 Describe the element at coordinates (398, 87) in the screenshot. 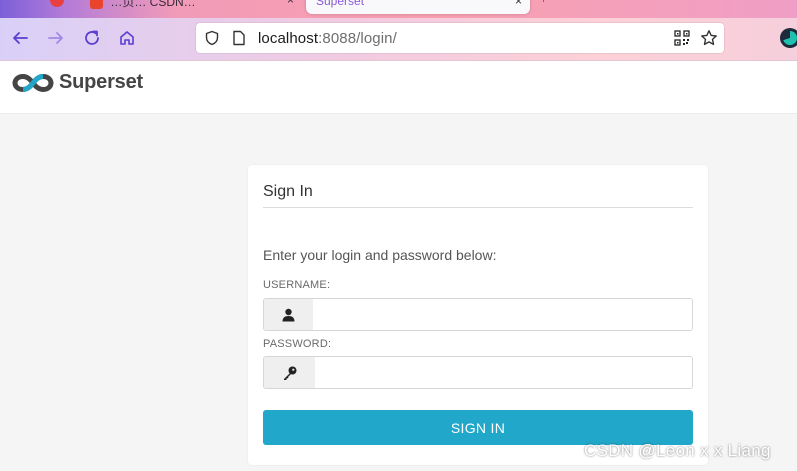

I see `app-header: Superset` at that location.